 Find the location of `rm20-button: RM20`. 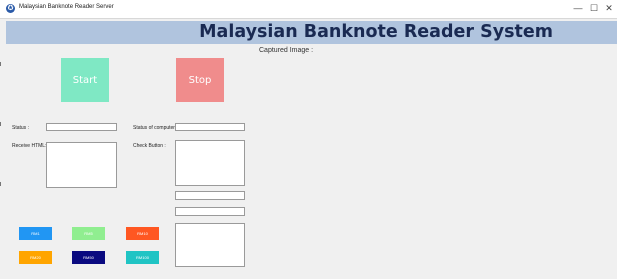

rm20-button: RM20 is located at coordinates (35, 257).